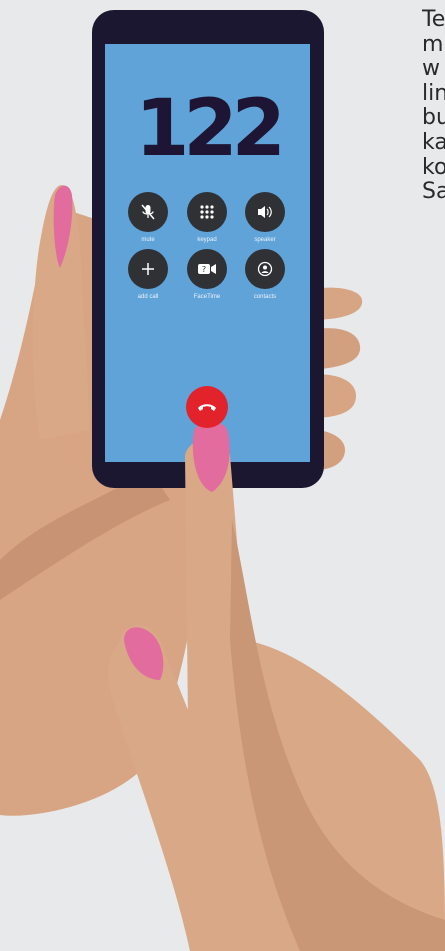 This screenshot has height=951, width=445. What do you see at coordinates (265, 297) in the screenshot?
I see `contacts-label: contacts` at bounding box center [265, 297].